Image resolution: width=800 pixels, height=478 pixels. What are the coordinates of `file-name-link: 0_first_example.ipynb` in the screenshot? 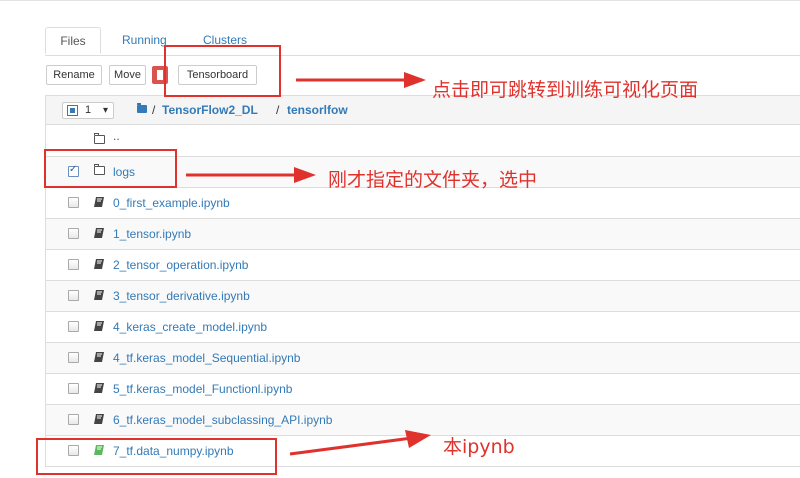 It's located at (171, 203).